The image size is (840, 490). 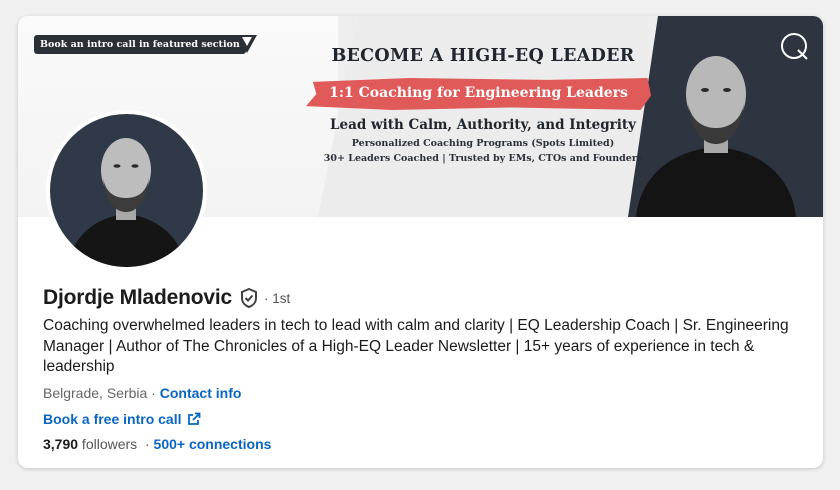 I want to click on featured-chip: Book an intro call in featured section, so click(x=140, y=44).